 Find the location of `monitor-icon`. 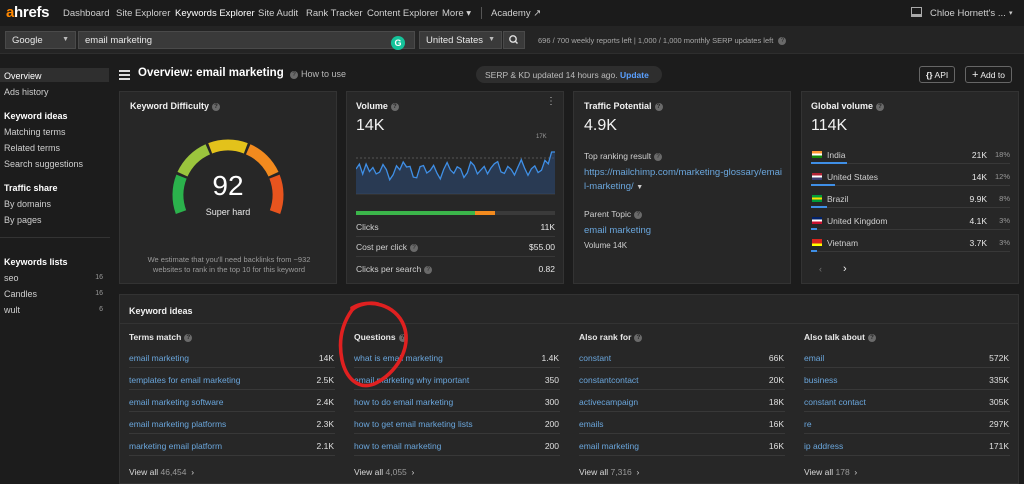

monitor-icon is located at coordinates (916, 12).